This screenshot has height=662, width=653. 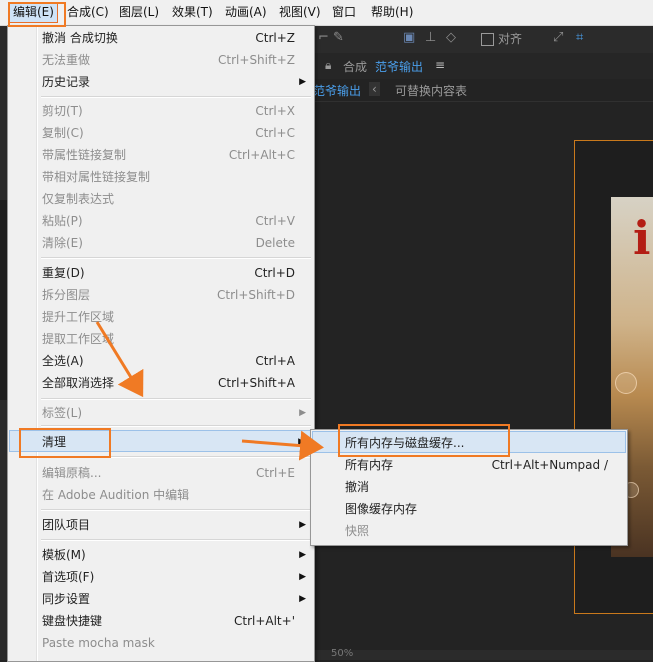 I want to click on annotation-arrow-to-purge, so click(x=119, y=359).